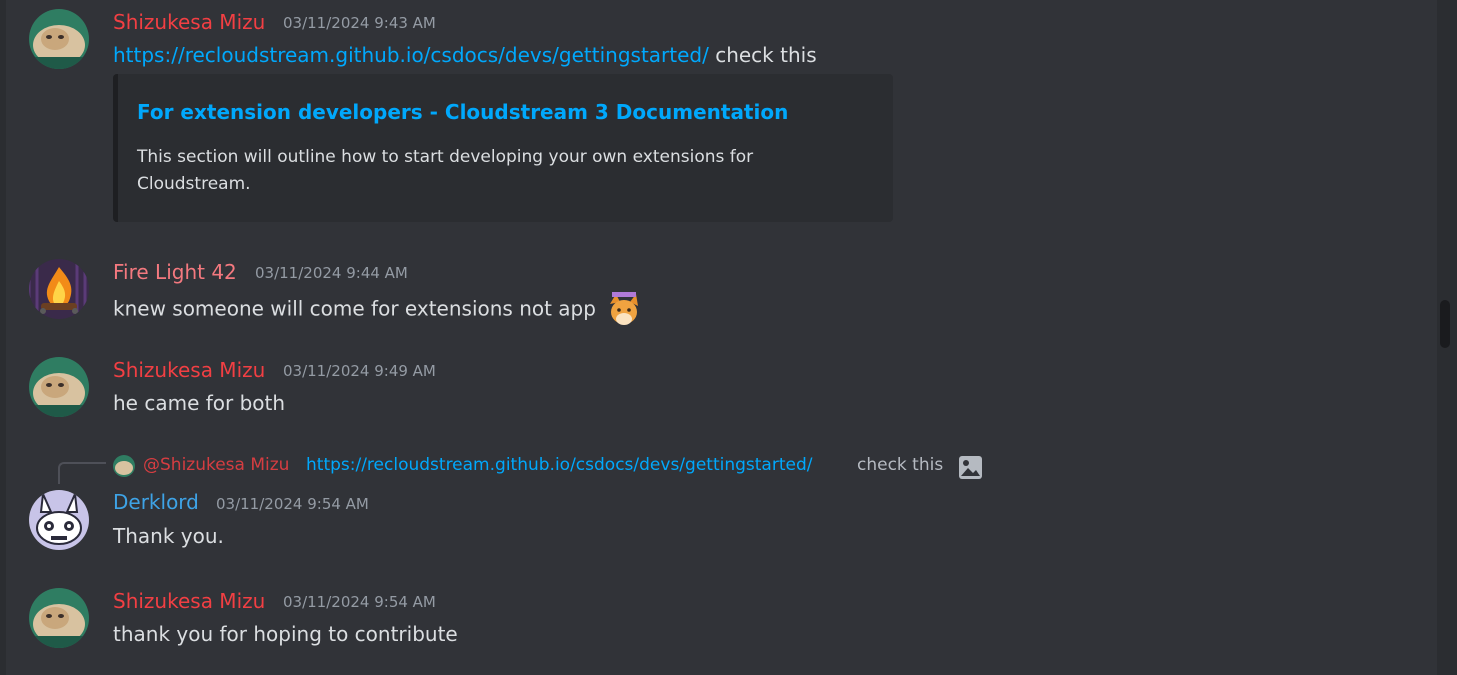 The image size is (1457, 675). What do you see at coordinates (359, 371) in the screenshot?
I see `message-timestamp: 03/11/2024 9:49 AM` at bounding box center [359, 371].